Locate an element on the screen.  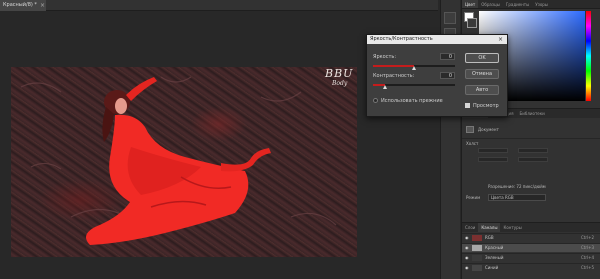
watermark-logo: BBU is located at coordinates (339, 73).